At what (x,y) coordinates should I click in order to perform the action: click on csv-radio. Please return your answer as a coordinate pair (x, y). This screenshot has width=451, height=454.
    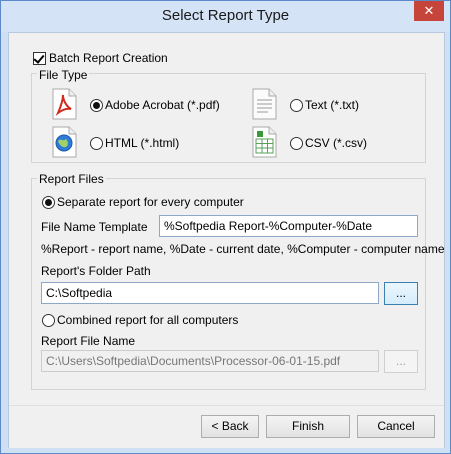
    Looking at the image, I should click on (296, 143).